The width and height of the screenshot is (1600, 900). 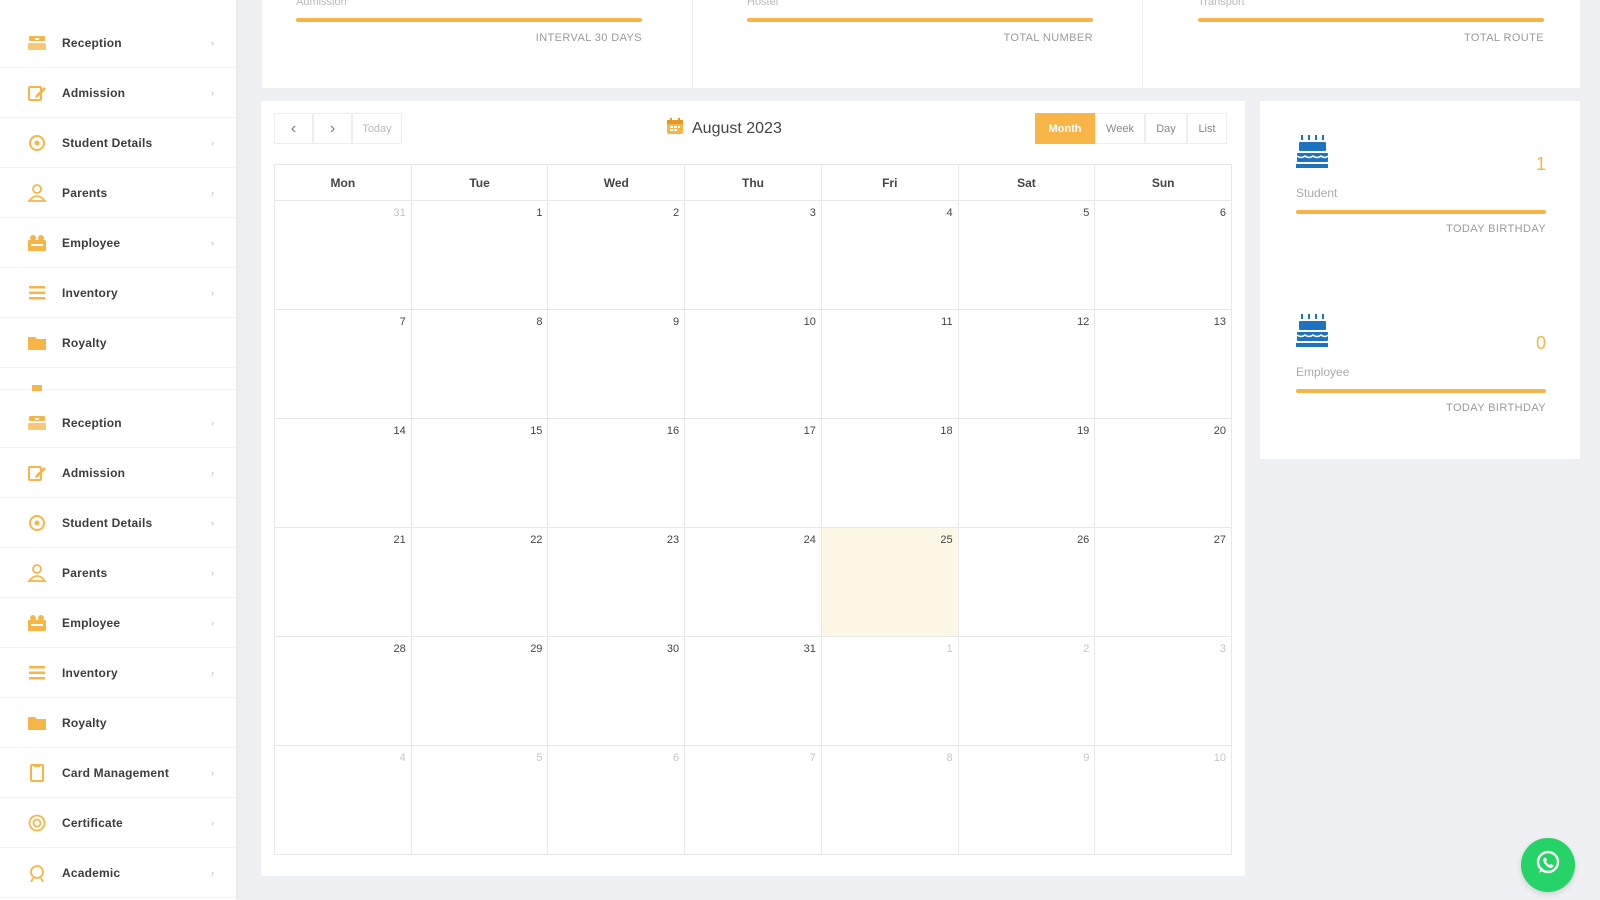 What do you see at coordinates (37, 573) in the screenshot?
I see `user-icon` at bounding box center [37, 573].